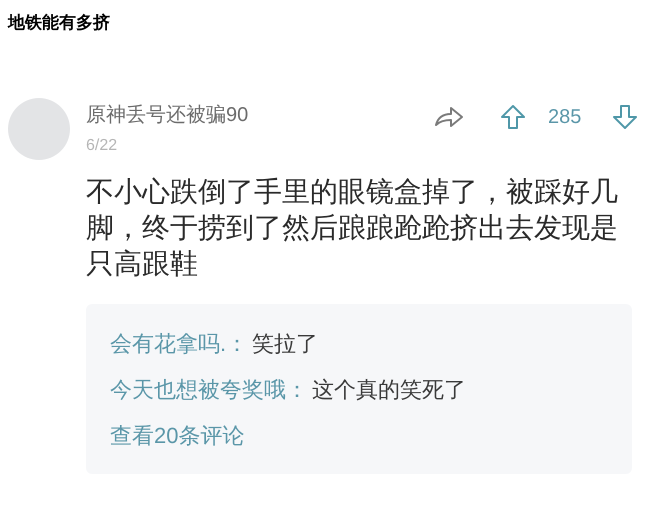 The image size is (670, 507). What do you see at coordinates (389, 390) in the screenshot?
I see `reply-text: 这个真的笑死了` at bounding box center [389, 390].